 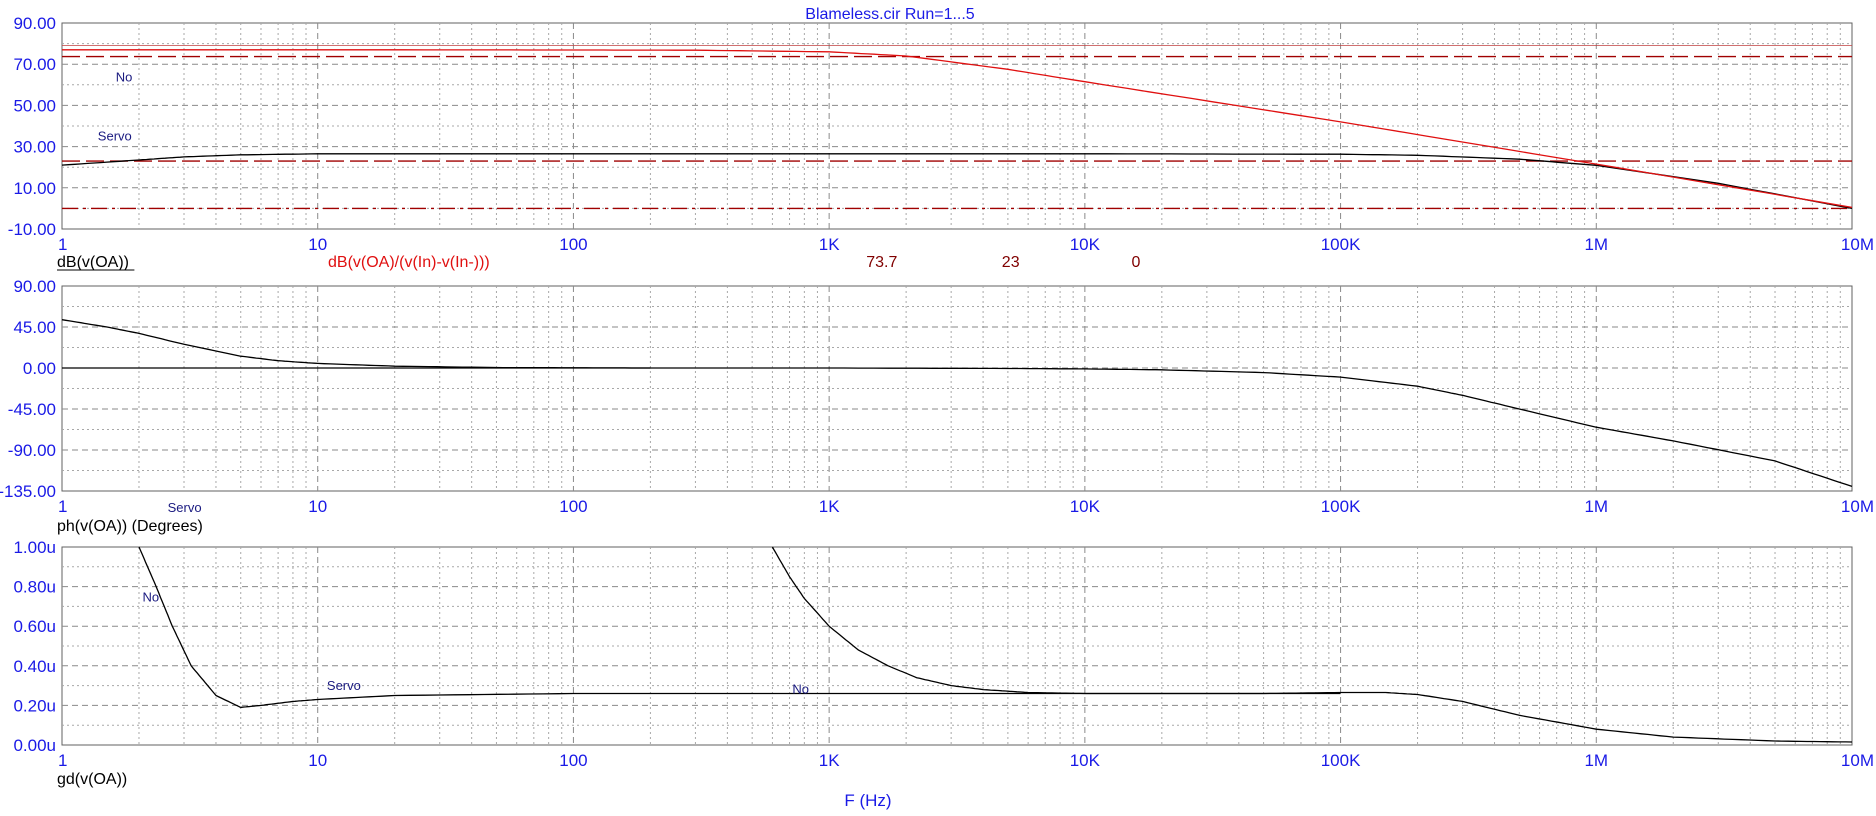 What do you see at coordinates (32, 409) in the screenshot?
I see `y-tick-label: -45.00` at bounding box center [32, 409].